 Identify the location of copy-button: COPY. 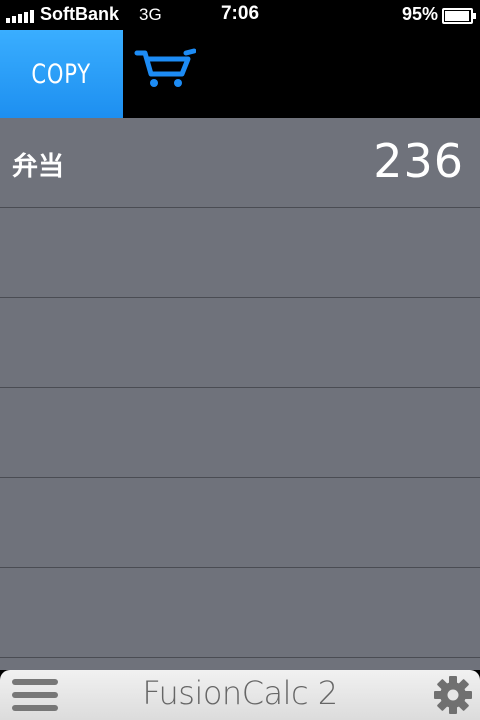
(61, 74).